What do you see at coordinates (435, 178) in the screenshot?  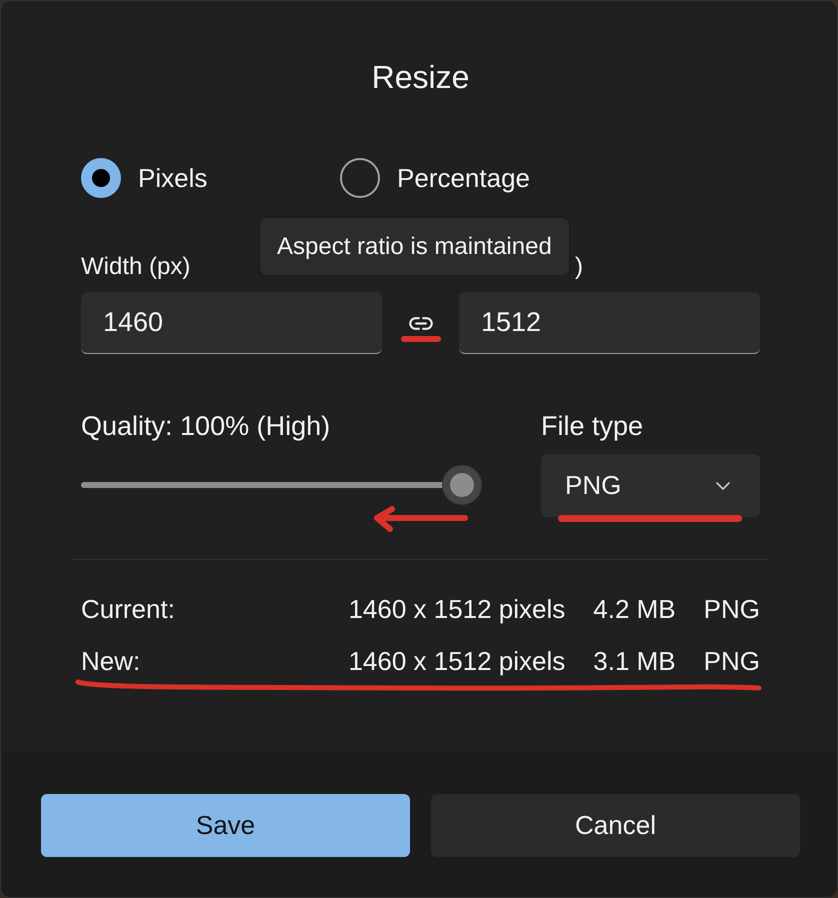 I see `radio-option: Percentage` at bounding box center [435, 178].